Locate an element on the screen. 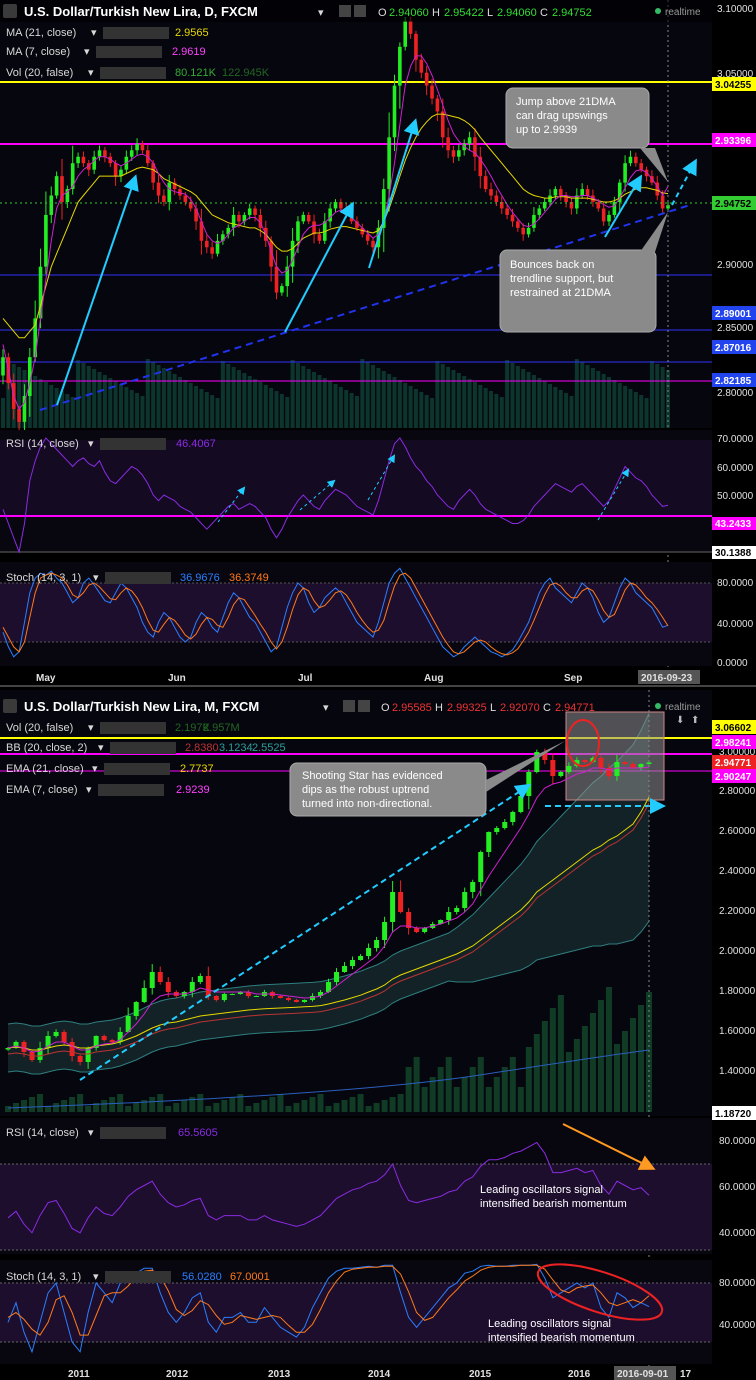  bottom-study-vol-dropdown-icon: ▾ is located at coordinates (91, 728).